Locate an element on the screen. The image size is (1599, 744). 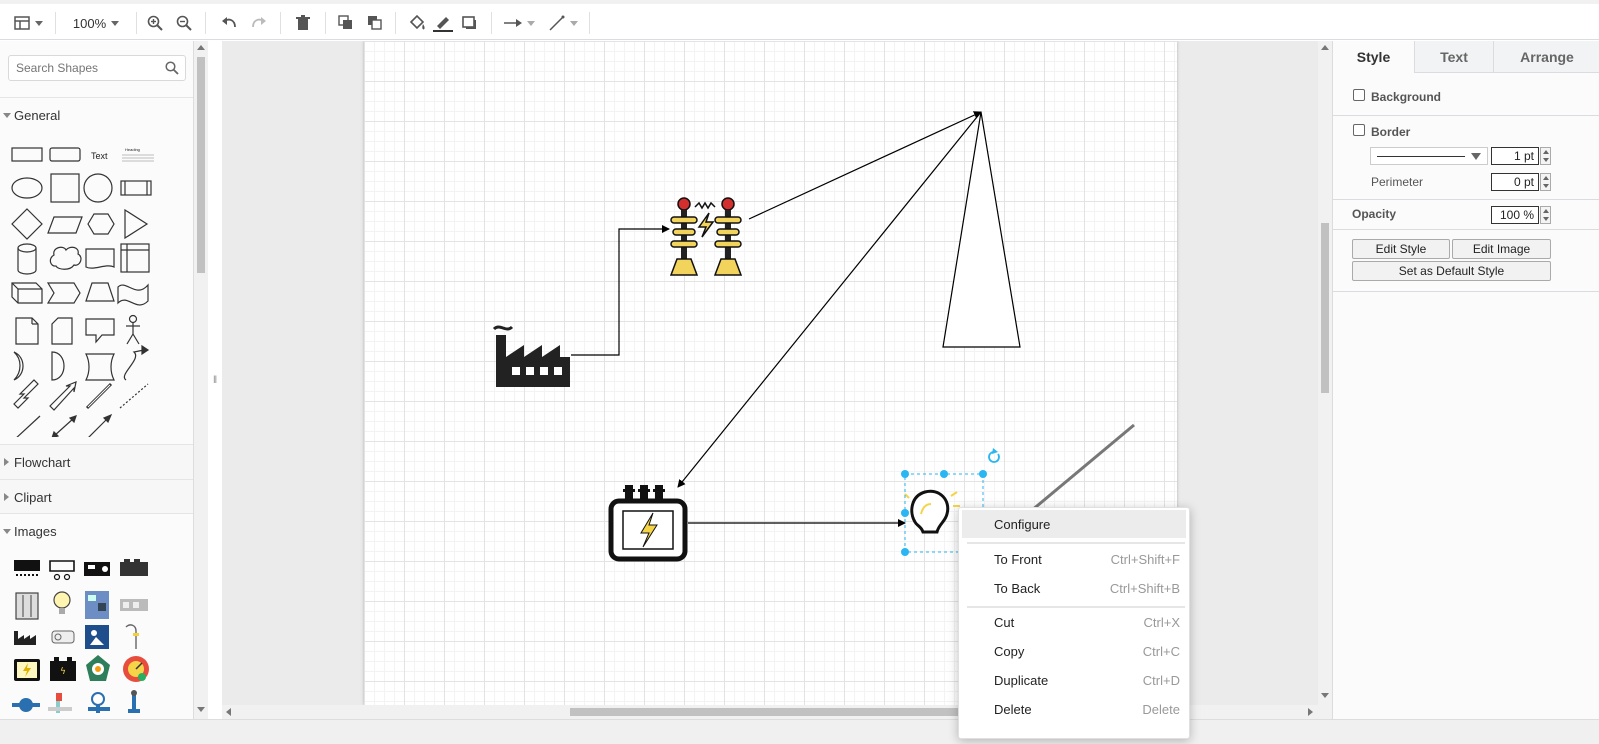
text-shape-label: Text is located at coordinates (99, 156).